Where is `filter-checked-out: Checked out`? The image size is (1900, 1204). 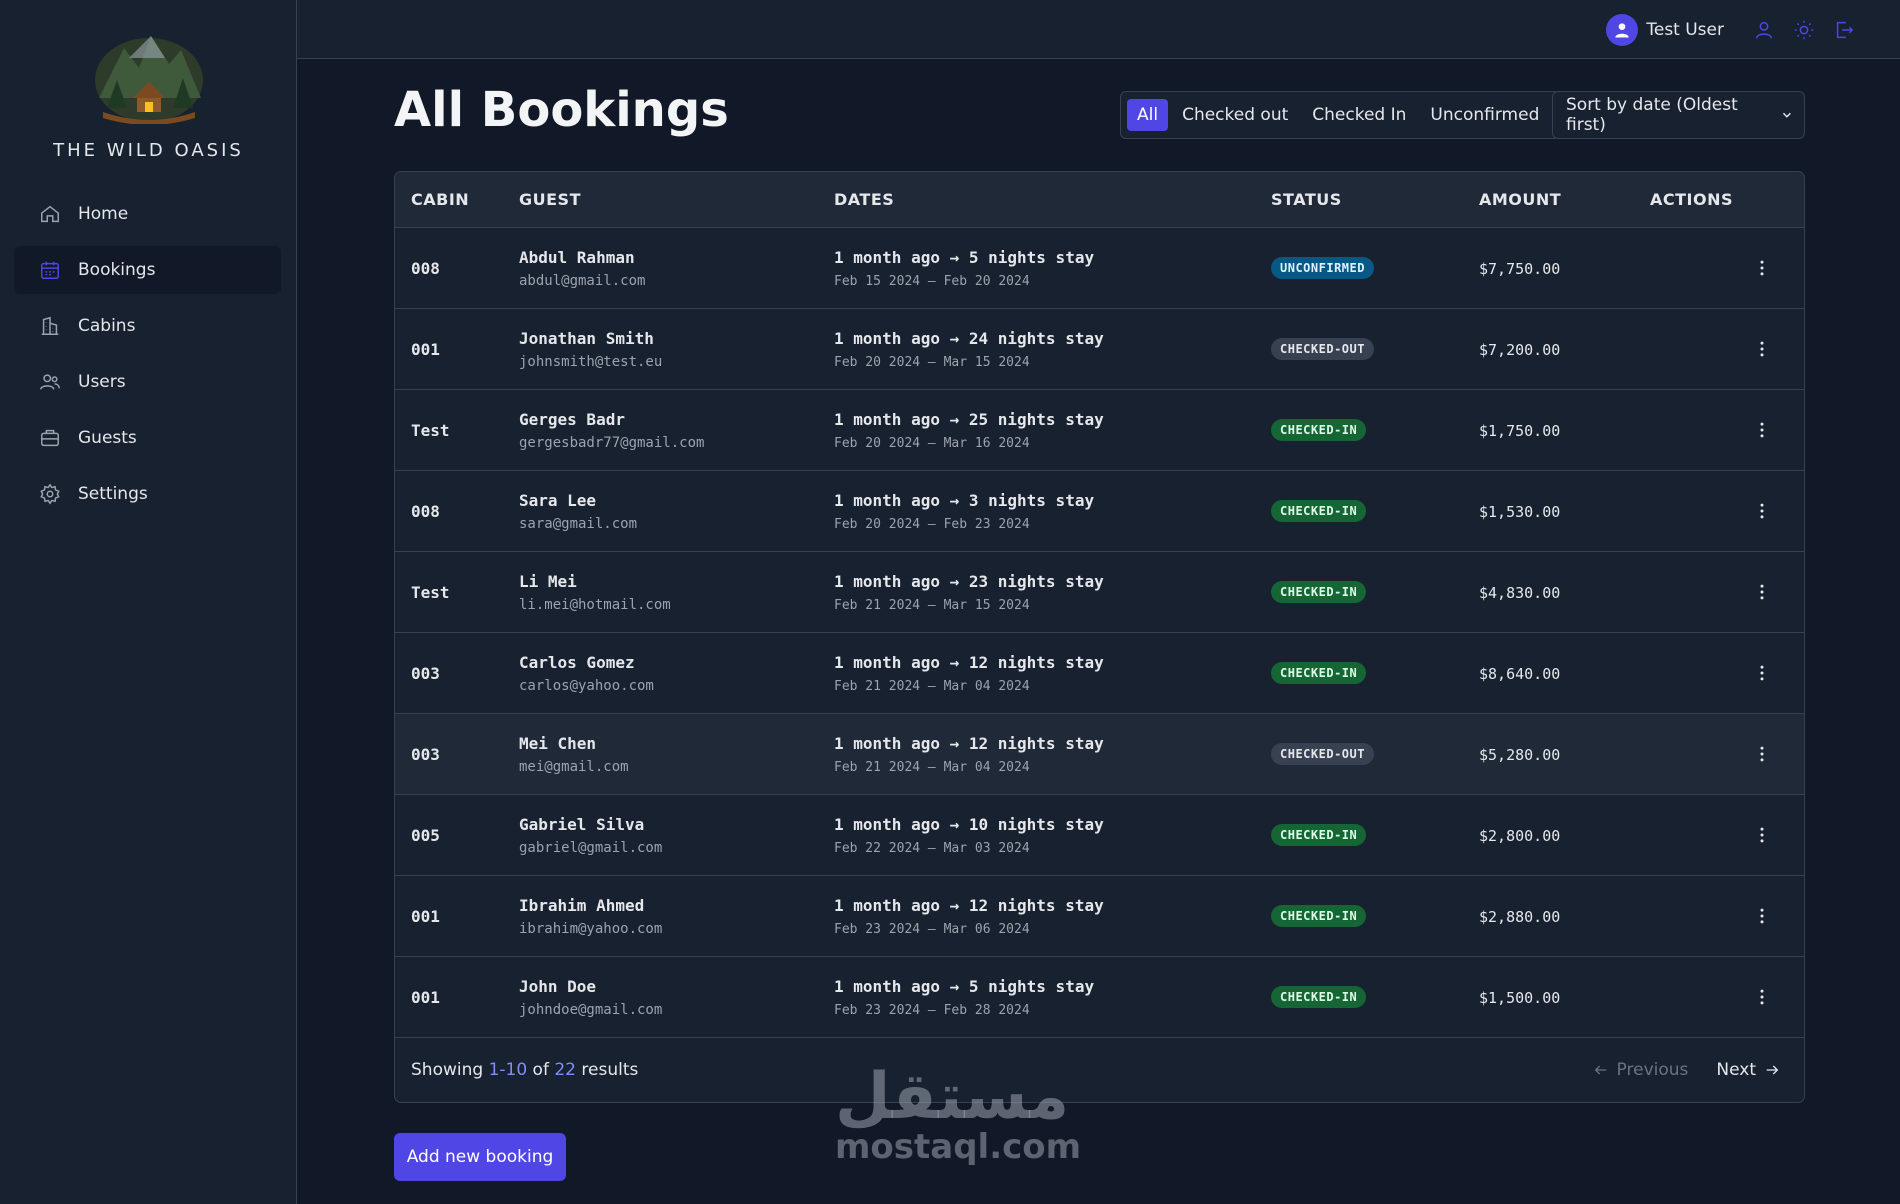
filter-checked-out: Checked out is located at coordinates (1235, 115).